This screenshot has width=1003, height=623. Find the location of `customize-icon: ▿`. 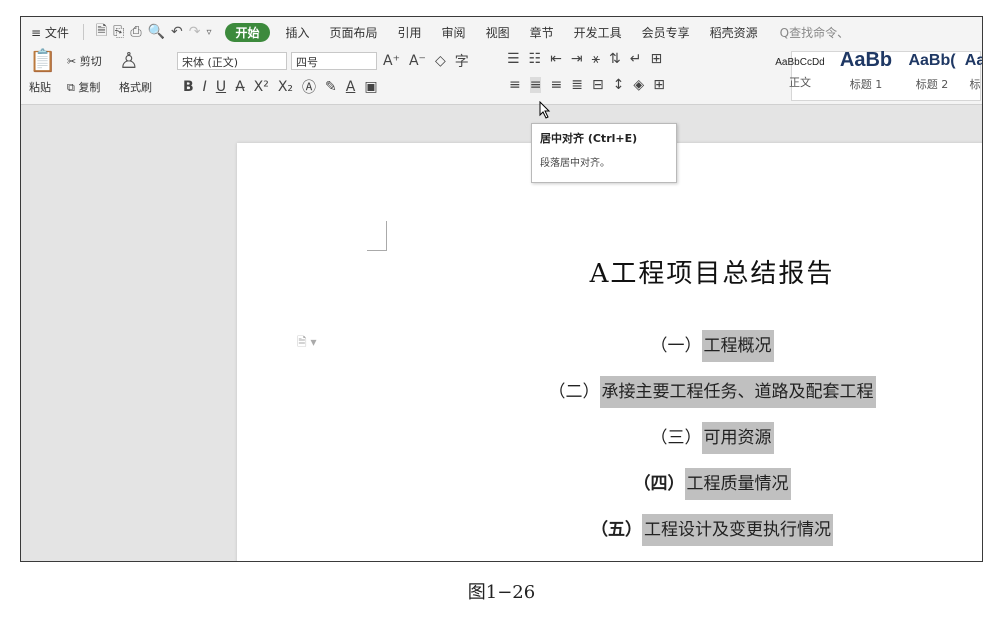

customize-icon: ▿ is located at coordinates (208, 32).